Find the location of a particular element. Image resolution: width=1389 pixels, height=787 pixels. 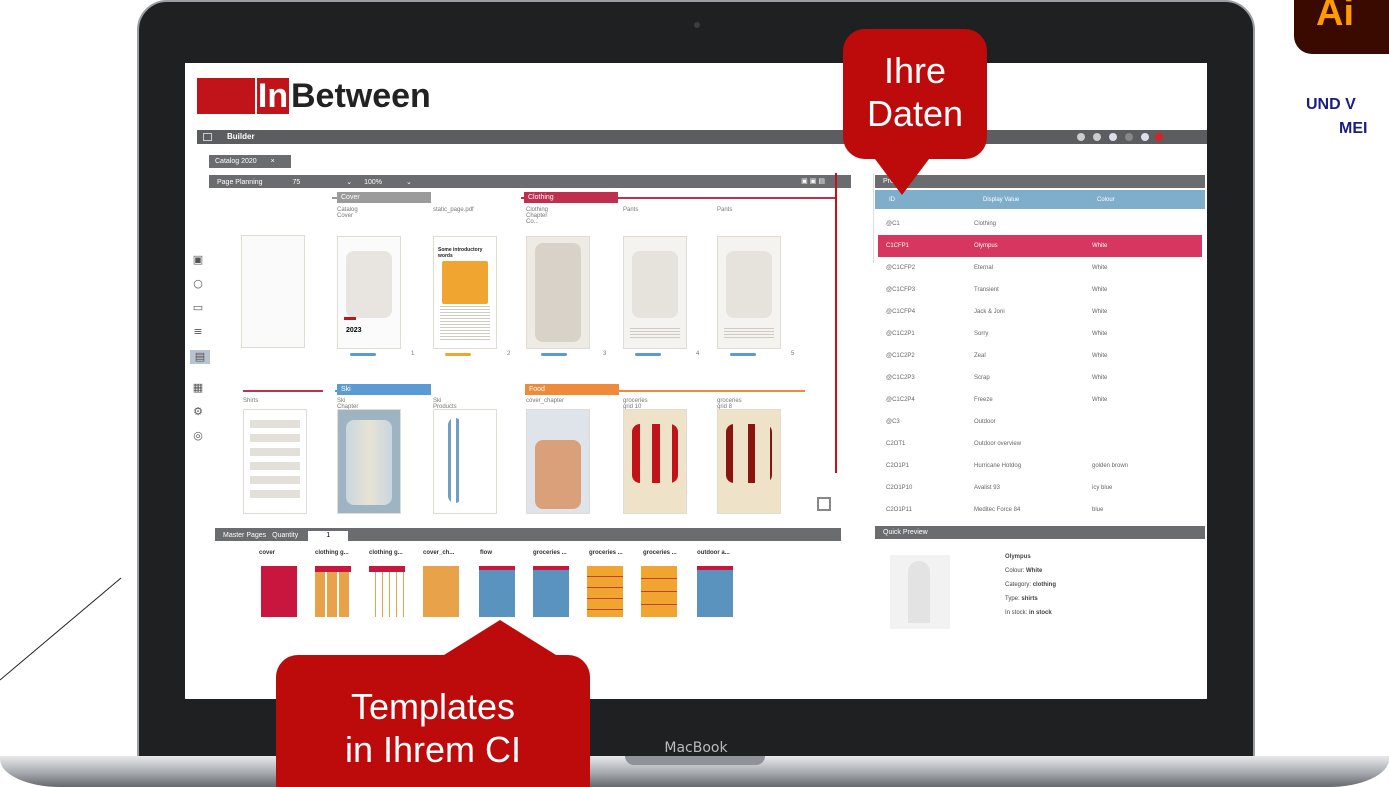

product-cell-name: Olympus is located at coordinates (986, 246).